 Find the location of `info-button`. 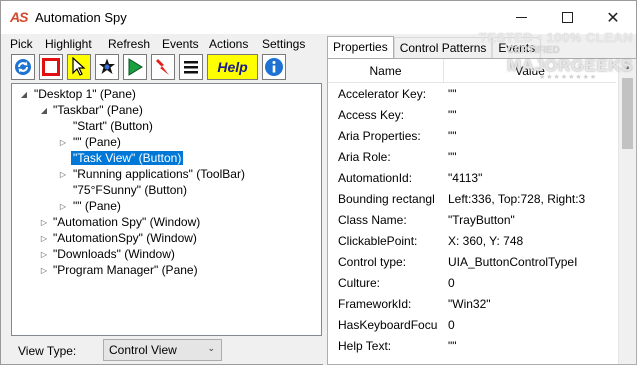

info-button is located at coordinates (274, 67).